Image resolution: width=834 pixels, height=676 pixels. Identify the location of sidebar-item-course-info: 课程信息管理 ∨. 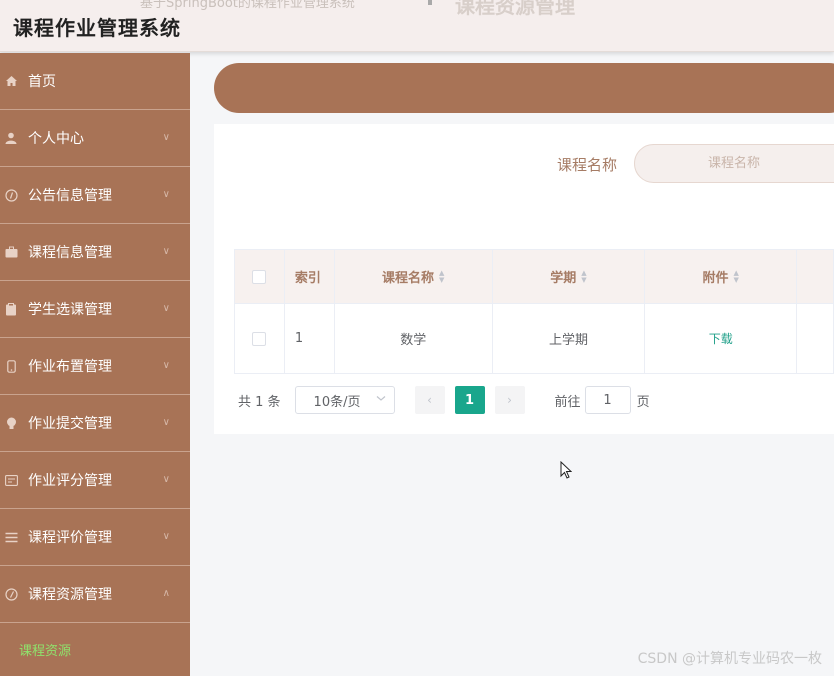
(95, 252).